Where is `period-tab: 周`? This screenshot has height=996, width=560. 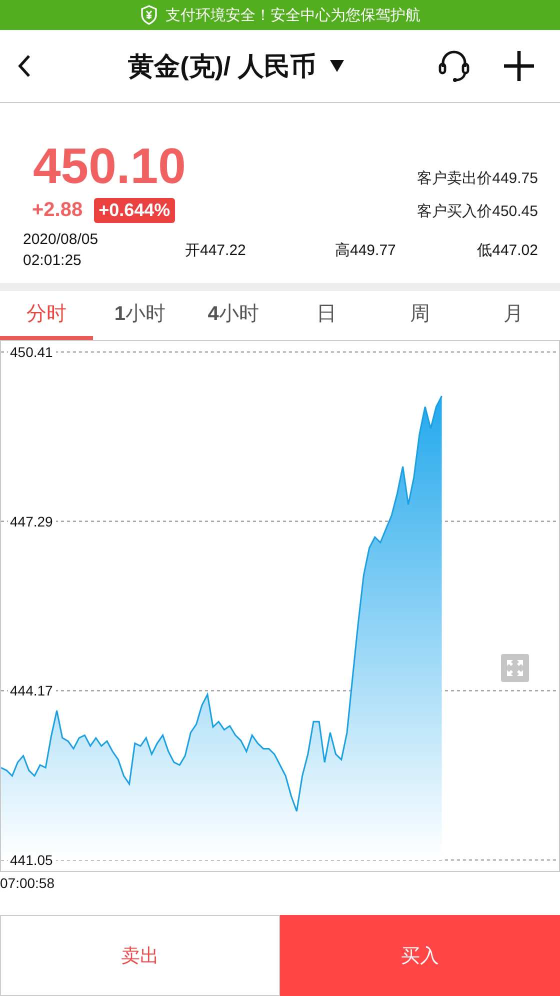 period-tab: 周 is located at coordinates (420, 315).